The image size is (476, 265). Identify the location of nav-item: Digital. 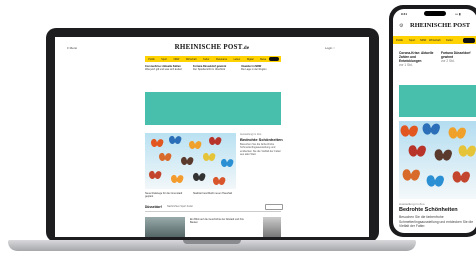
(250, 59).